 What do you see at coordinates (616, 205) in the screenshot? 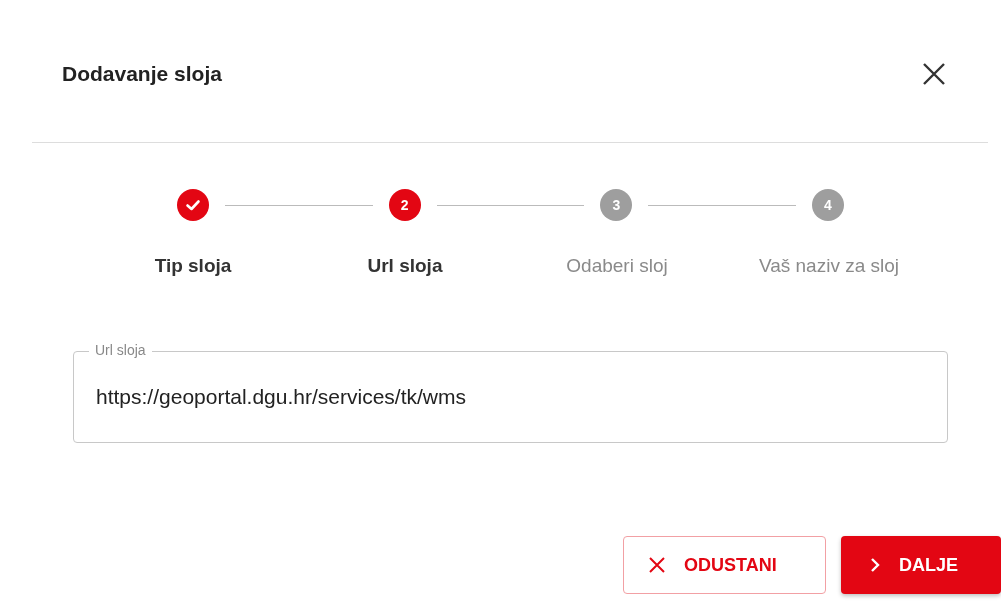
I see `step-number: 3` at bounding box center [616, 205].